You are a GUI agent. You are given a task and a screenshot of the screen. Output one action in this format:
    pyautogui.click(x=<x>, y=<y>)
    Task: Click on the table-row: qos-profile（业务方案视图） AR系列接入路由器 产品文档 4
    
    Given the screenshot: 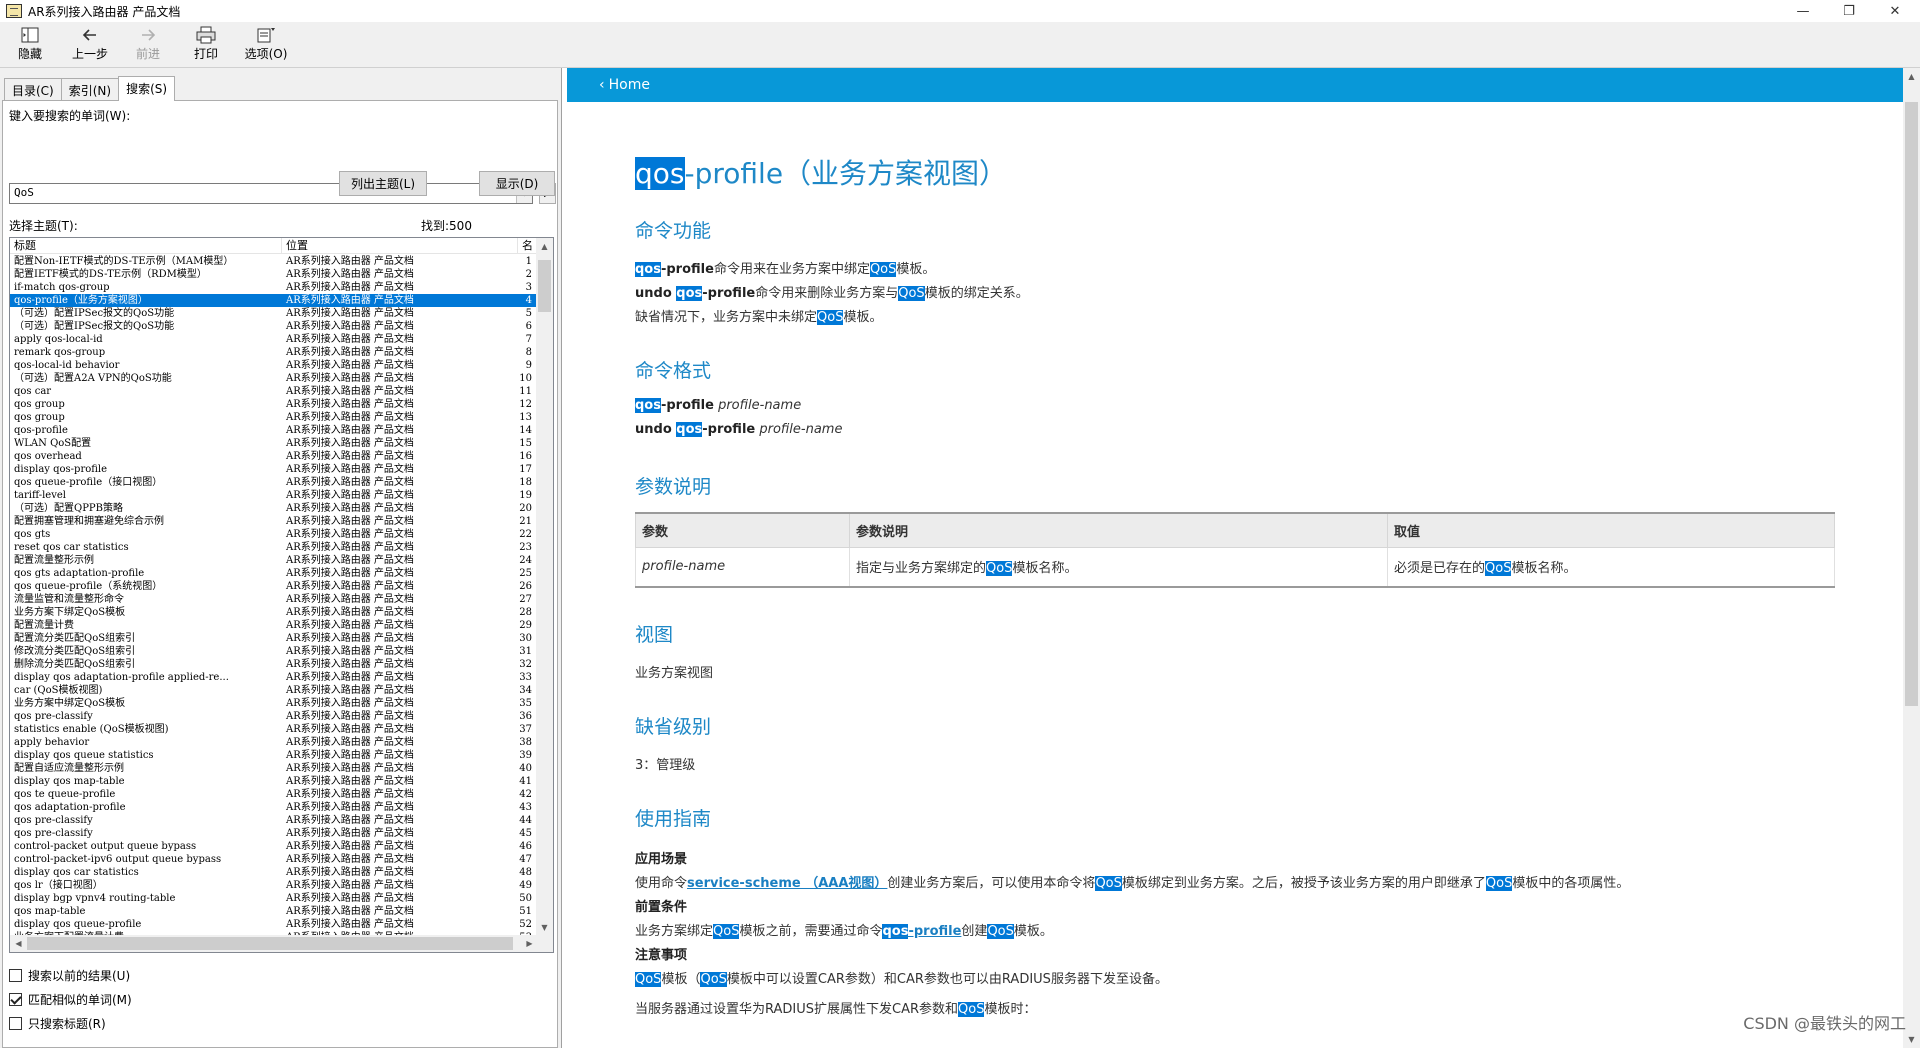 What is the action you would take?
    pyautogui.click(x=274, y=300)
    